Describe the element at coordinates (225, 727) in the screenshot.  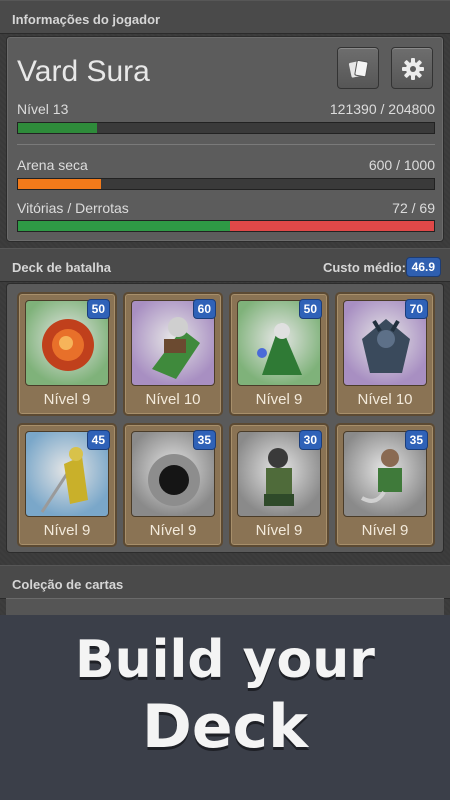
I see `banner-line-2: Deck` at that location.